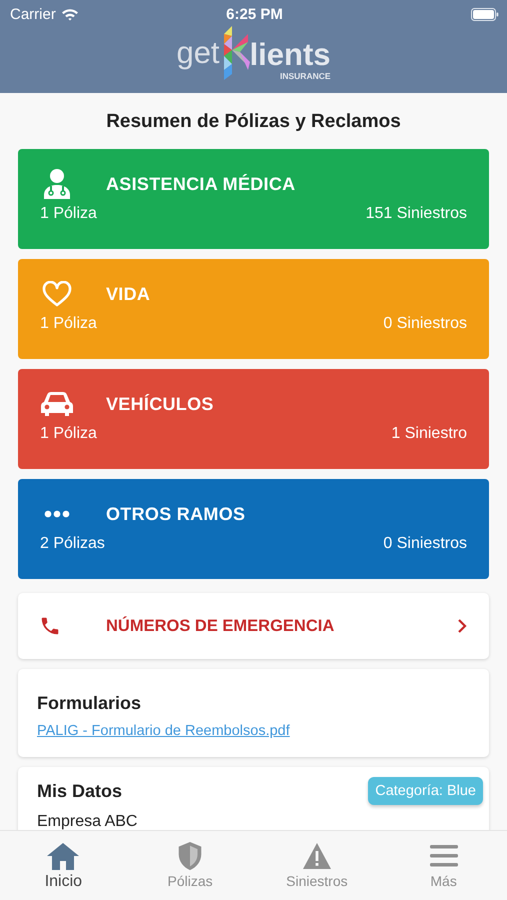  Describe the element at coordinates (429, 434) in the screenshot. I see `claim-count: 1 Siniestro` at that location.